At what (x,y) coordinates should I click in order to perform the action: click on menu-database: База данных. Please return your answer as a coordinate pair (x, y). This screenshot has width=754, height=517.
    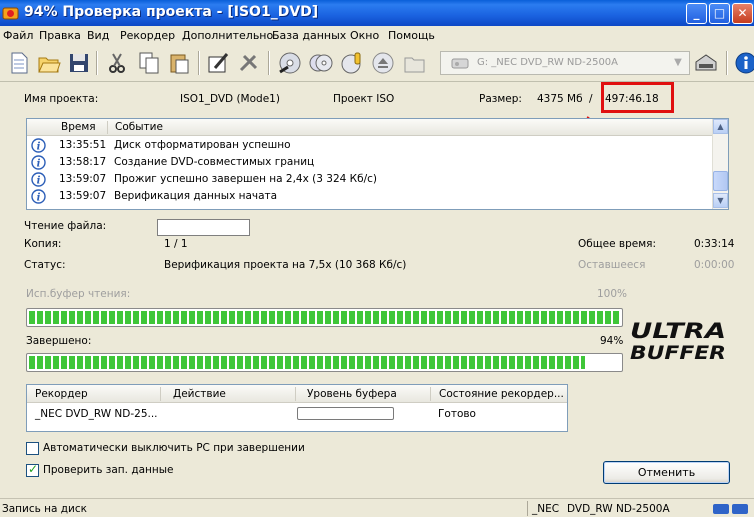
    Looking at the image, I should click on (309, 35).